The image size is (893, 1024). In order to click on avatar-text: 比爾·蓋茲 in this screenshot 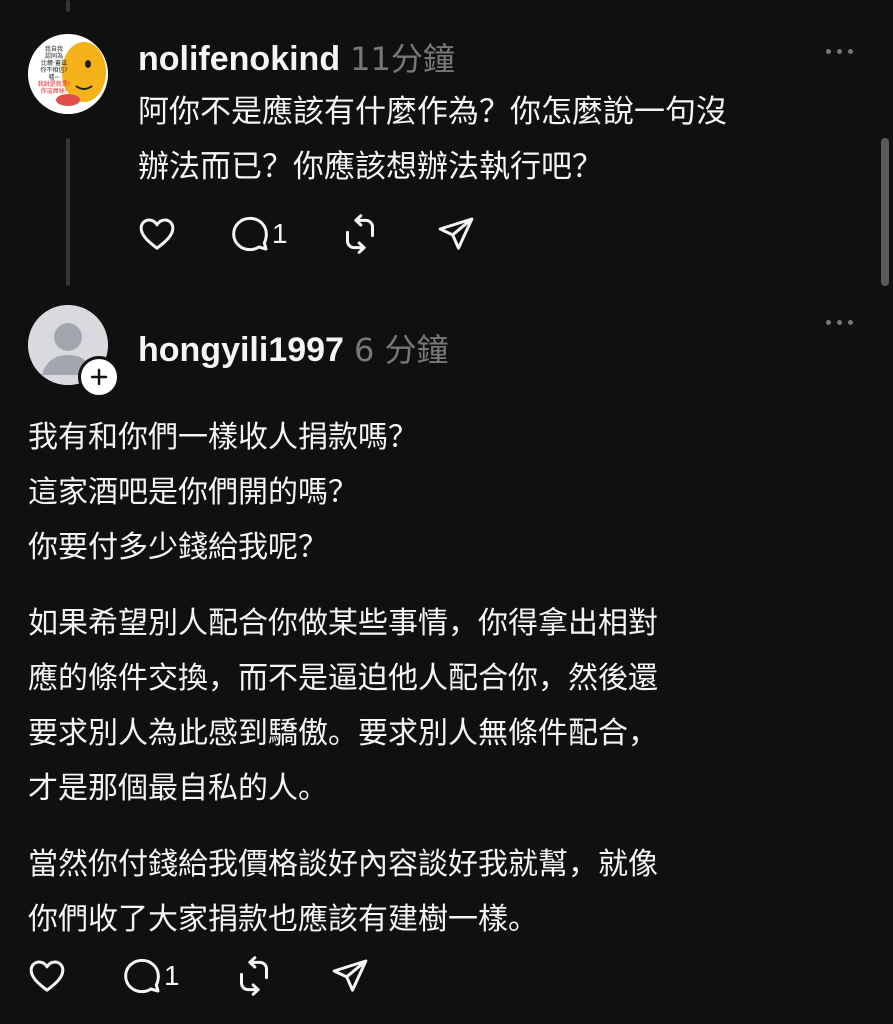, I will do `click(54, 63)`.